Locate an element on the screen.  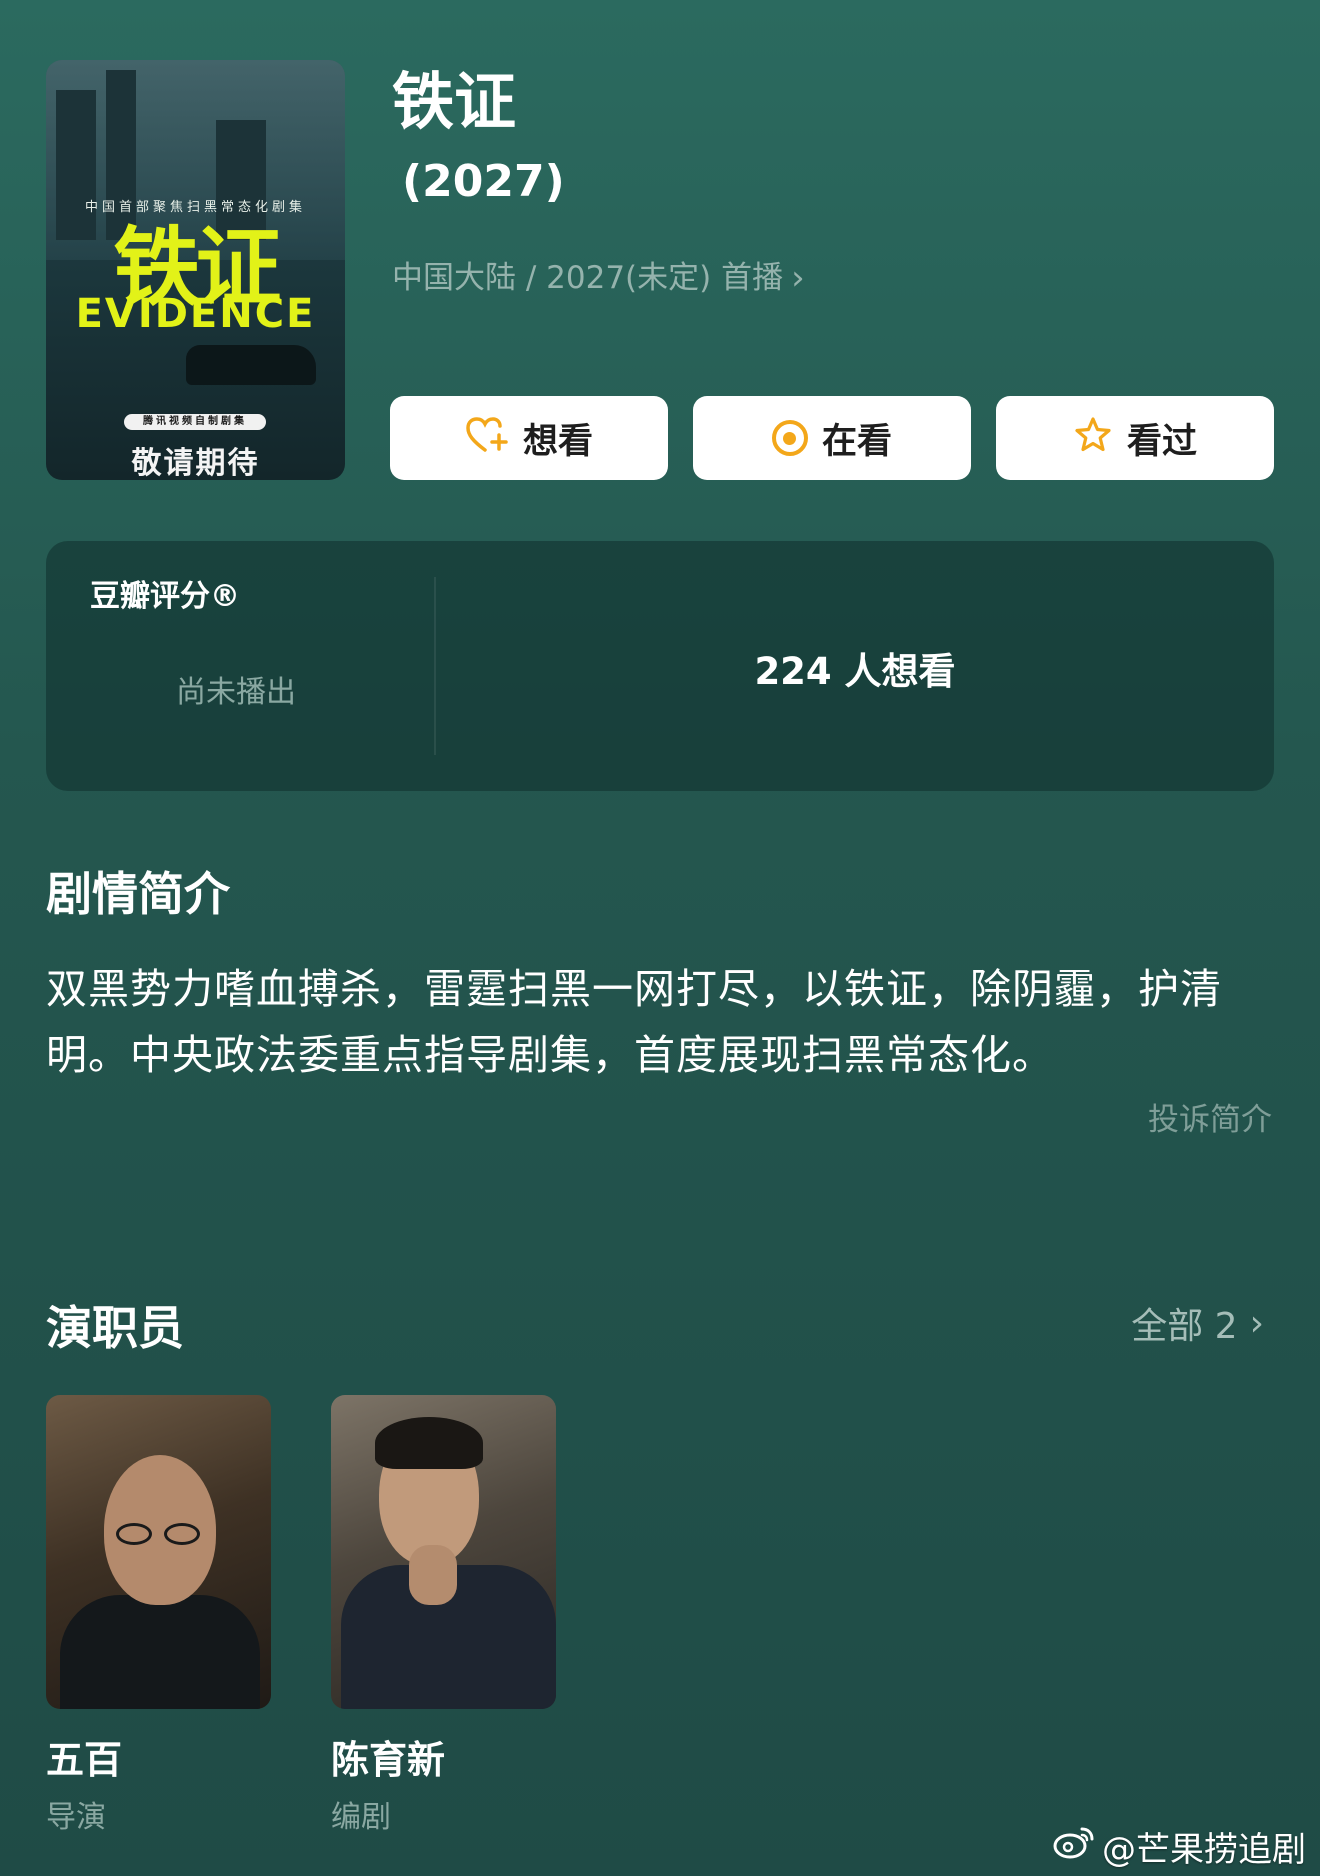
cast-role: 编剧 is located at coordinates (361, 1817).